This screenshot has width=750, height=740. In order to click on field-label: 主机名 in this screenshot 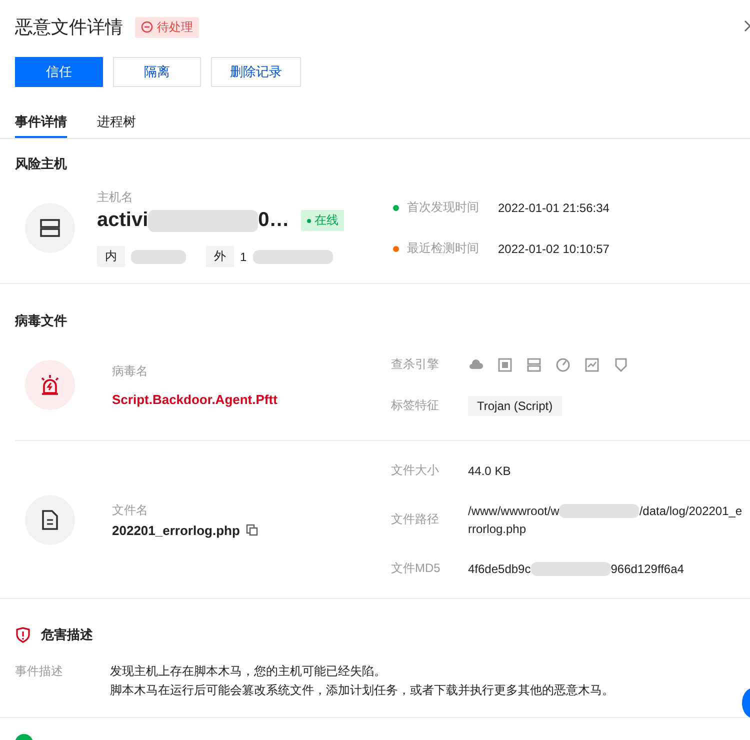, I will do `click(115, 197)`.